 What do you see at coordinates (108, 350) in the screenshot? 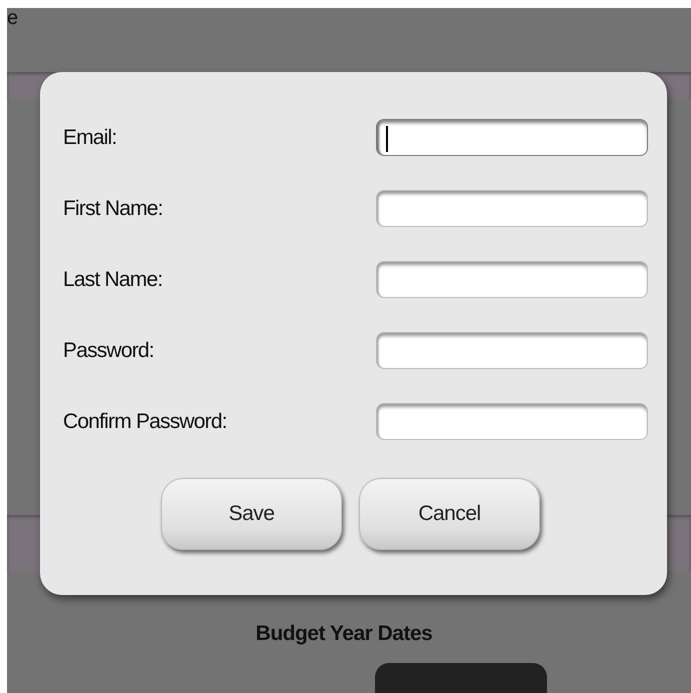
I see `field-label: Password:` at bounding box center [108, 350].